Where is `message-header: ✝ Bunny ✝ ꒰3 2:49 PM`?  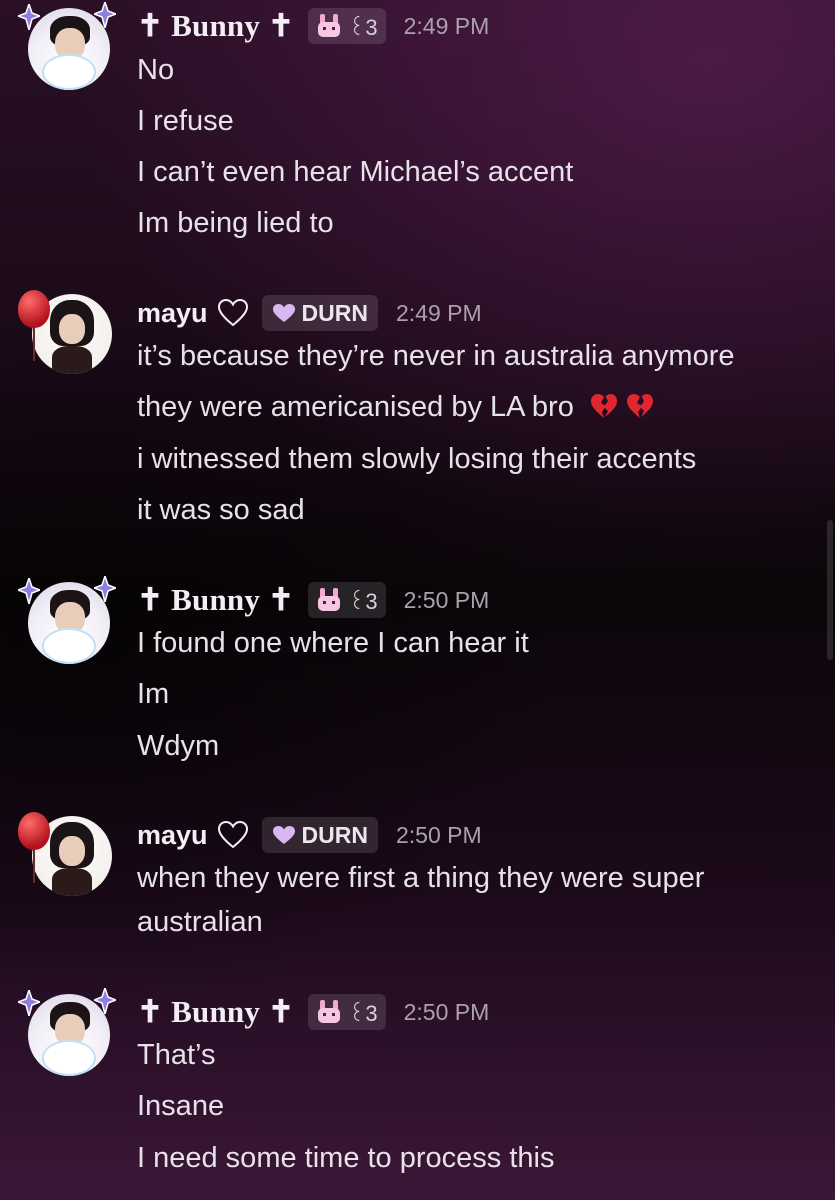
message-header: ✝ Bunny ✝ ꒰3 2:49 PM is located at coordinates (313, 26).